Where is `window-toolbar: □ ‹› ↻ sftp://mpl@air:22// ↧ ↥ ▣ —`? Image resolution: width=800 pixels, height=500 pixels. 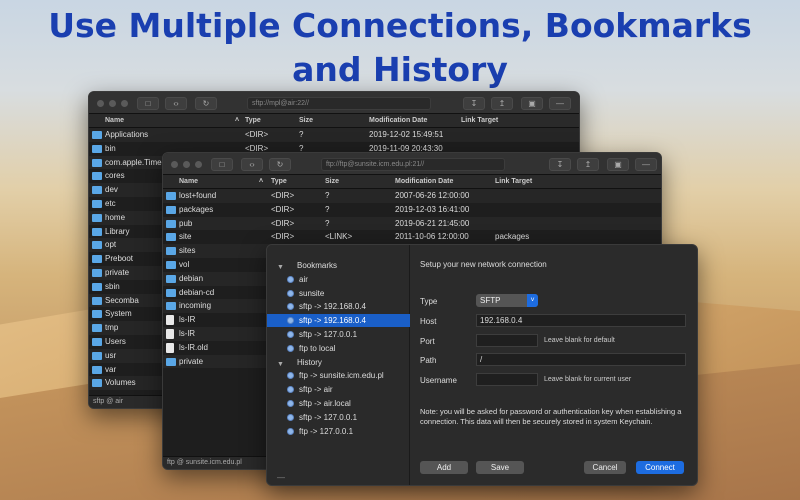 window-toolbar: □ ‹› ↻ sftp://mpl@air:22// ↧ ↥ ▣ — is located at coordinates (334, 103).